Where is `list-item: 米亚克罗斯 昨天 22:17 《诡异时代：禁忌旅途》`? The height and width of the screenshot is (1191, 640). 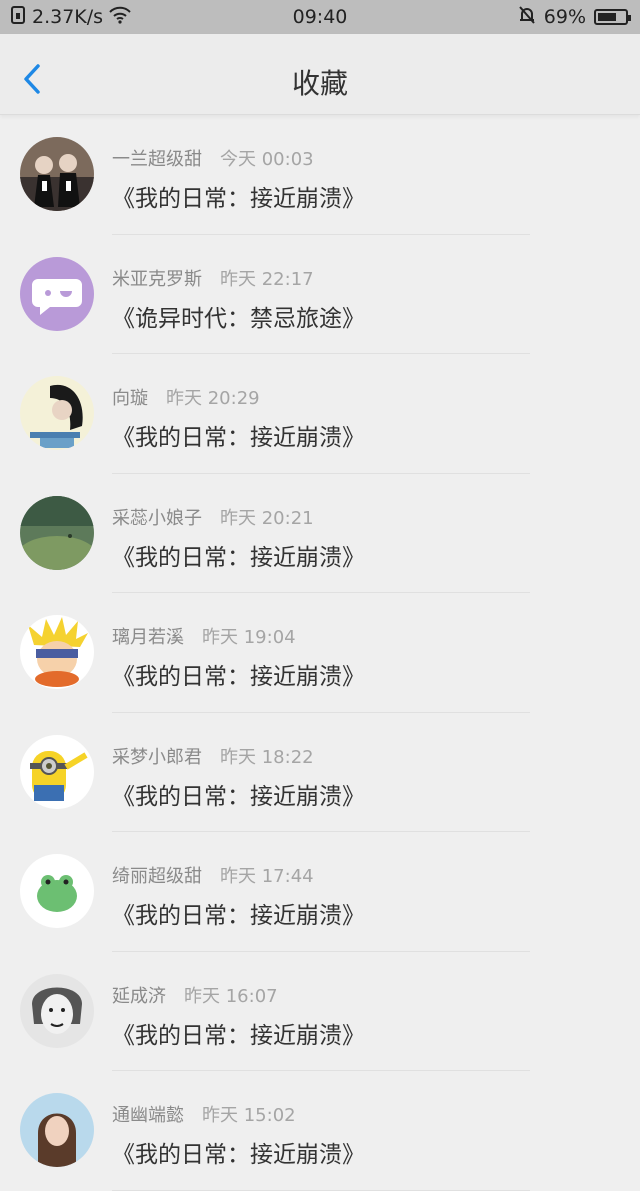
list-item: 米亚克罗斯 昨天 22:17 《诡异时代：禁忌旅途》 is located at coordinates (320, 294).